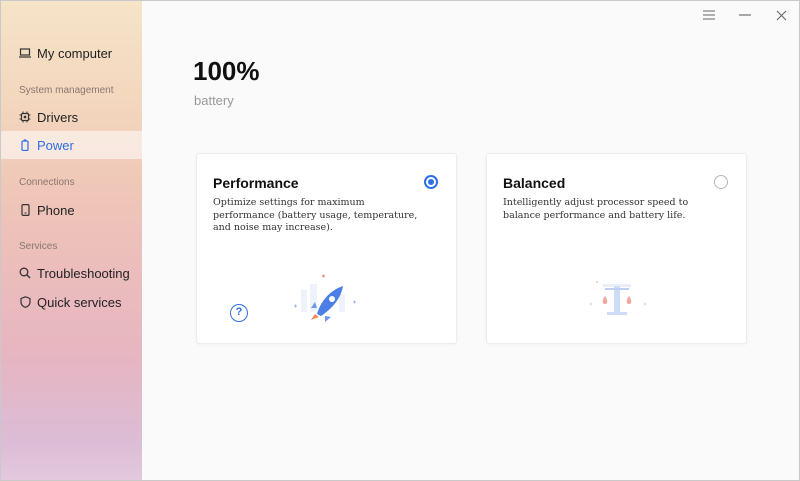 This screenshot has width=800, height=481. I want to click on help-icon: ?, so click(239, 313).